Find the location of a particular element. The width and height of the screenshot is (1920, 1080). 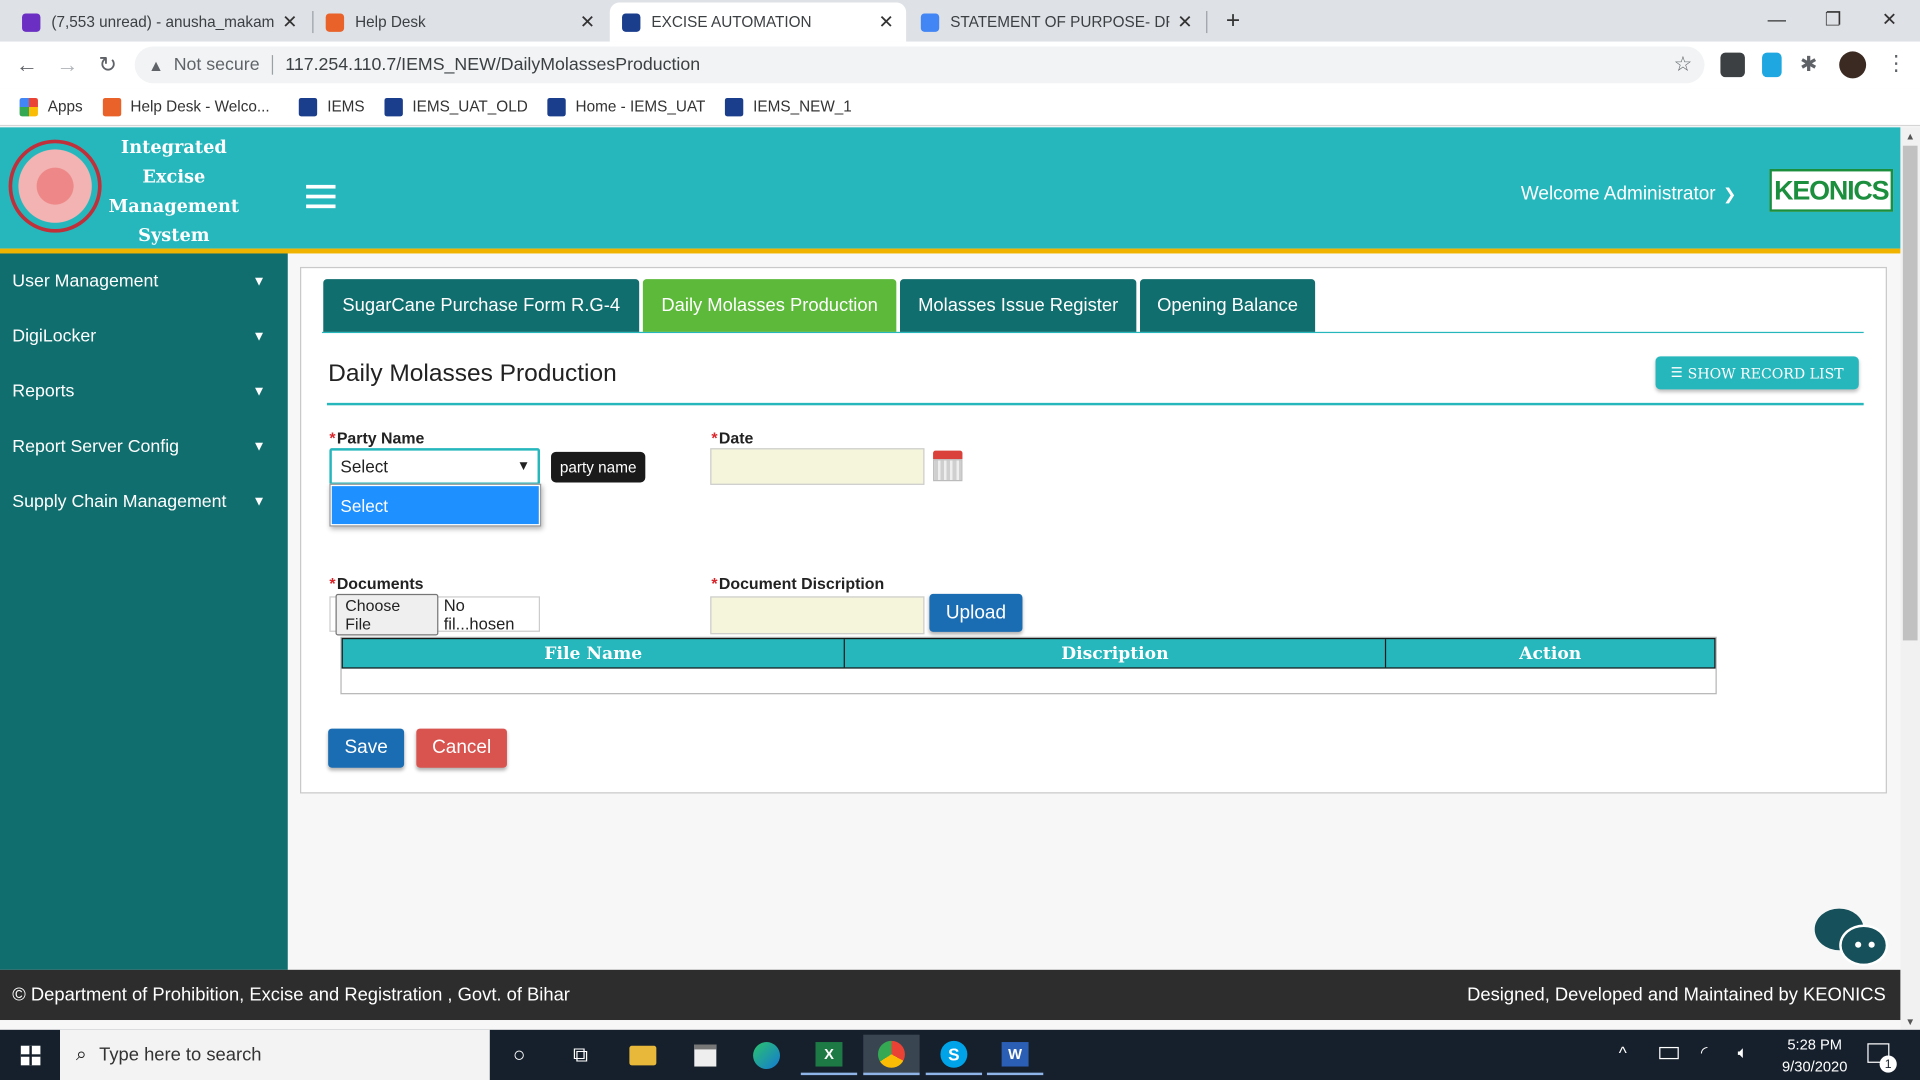

sidebar-item-label: User Management is located at coordinates (85, 281).